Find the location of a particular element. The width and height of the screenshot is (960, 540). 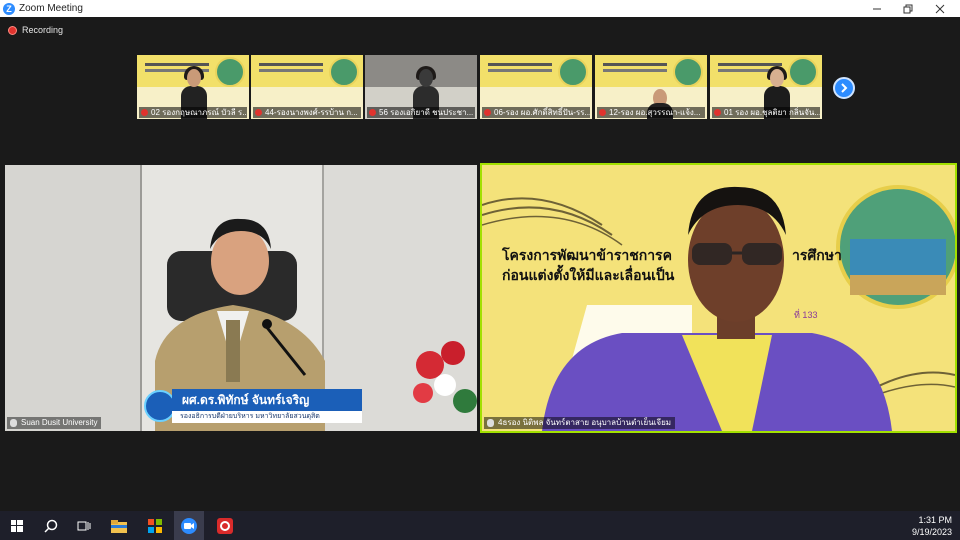

start-button is located at coordinates (17, 526).